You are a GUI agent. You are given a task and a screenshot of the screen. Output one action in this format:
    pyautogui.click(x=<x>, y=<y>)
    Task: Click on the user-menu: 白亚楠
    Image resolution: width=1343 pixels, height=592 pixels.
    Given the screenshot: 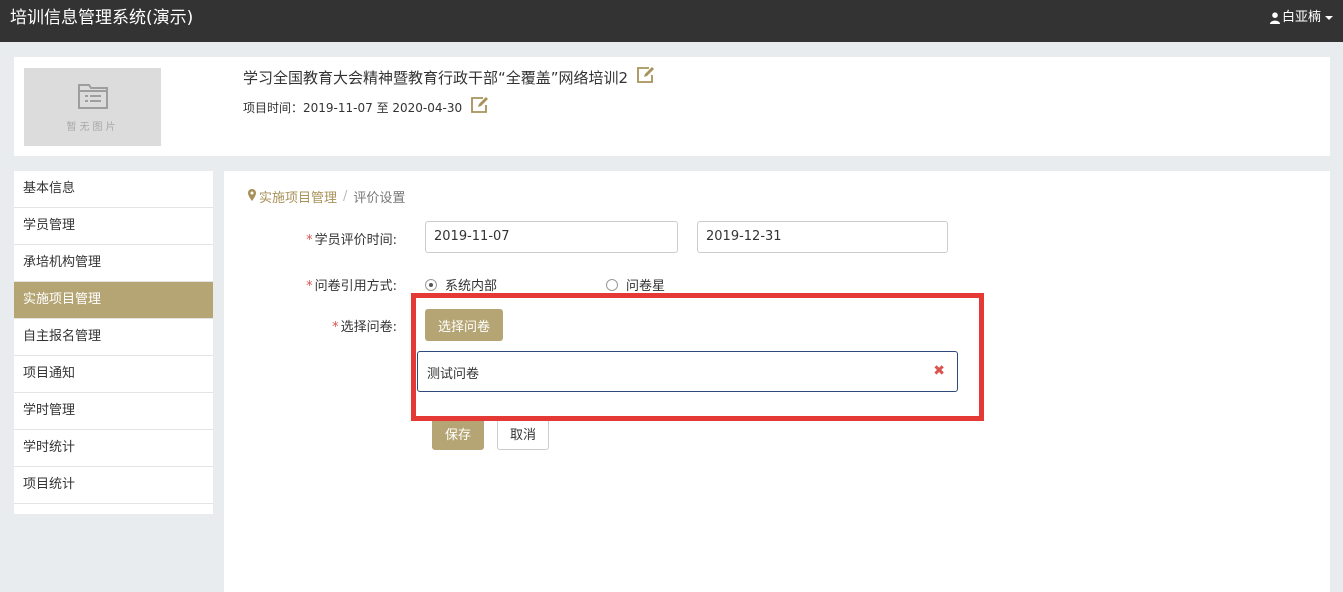 What is the action you would take?
    pyautogui.click(x=1301, y=18)
    